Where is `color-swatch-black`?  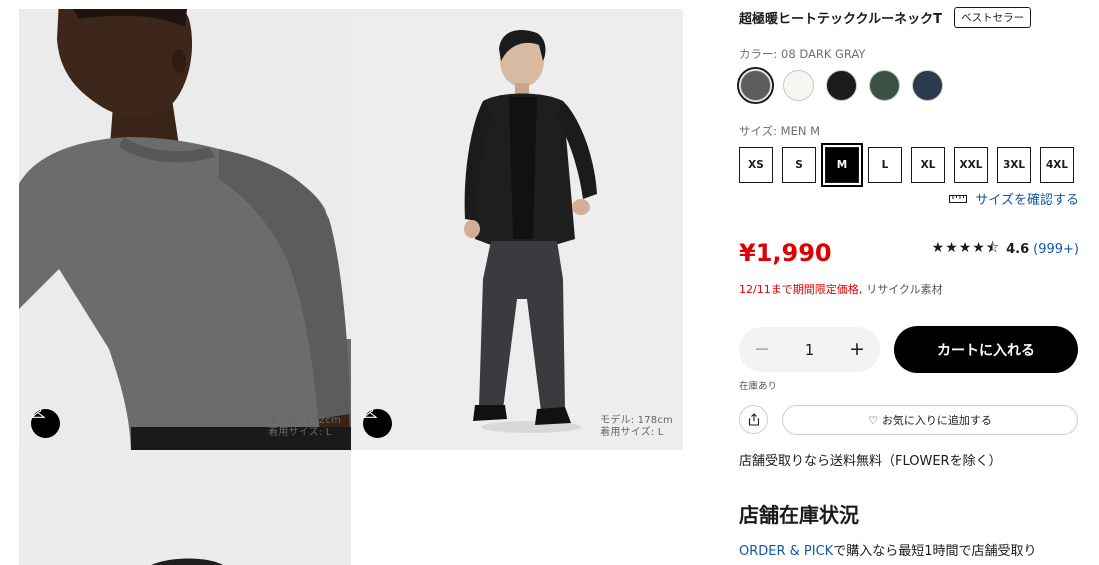
color-swatch-black is located at coordinates (841, 85).